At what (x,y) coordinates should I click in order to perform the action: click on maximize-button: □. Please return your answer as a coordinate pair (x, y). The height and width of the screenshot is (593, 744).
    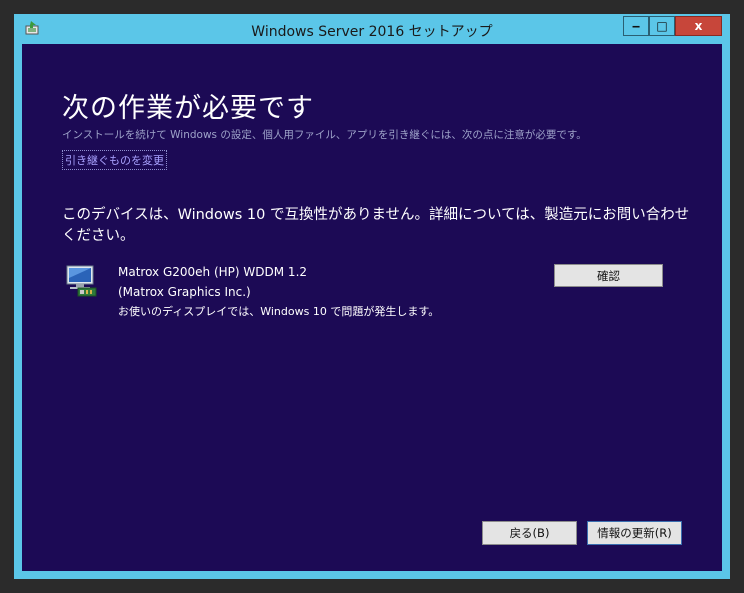
    Looking at the image, I should click on (662, 26).